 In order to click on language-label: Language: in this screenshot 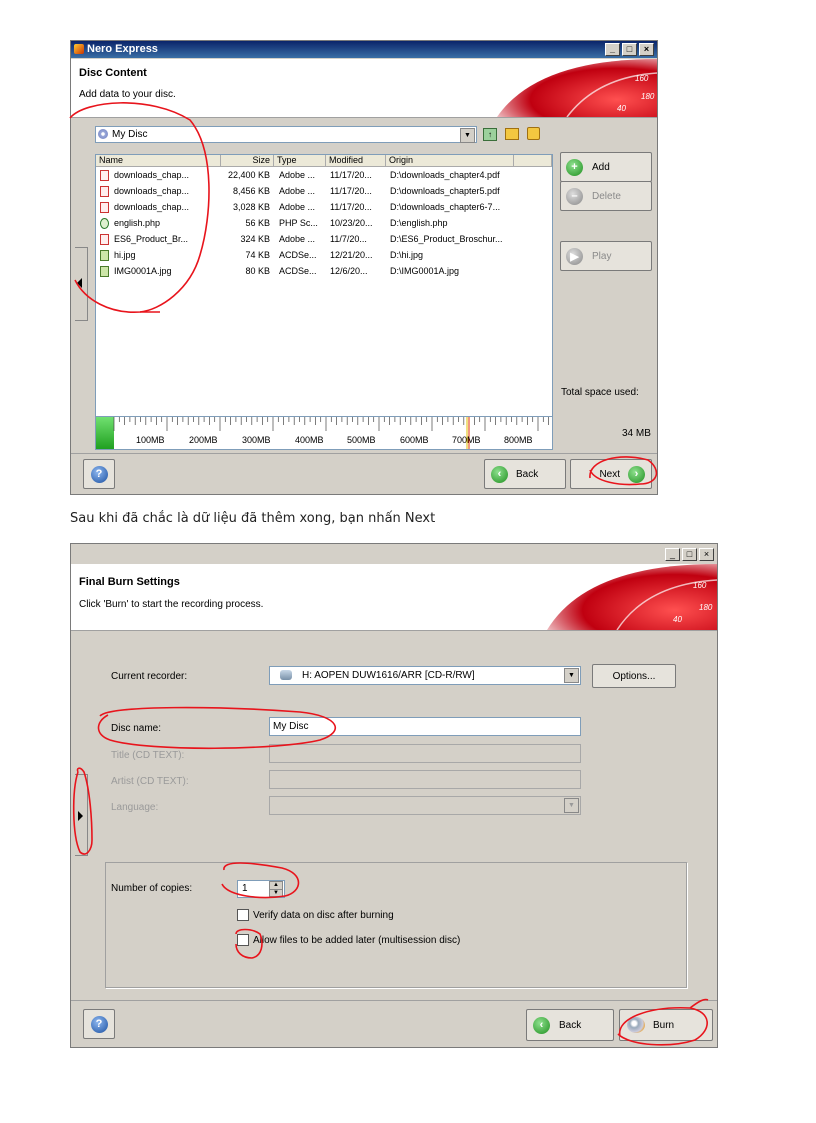, I will do `click(135, 807)`.